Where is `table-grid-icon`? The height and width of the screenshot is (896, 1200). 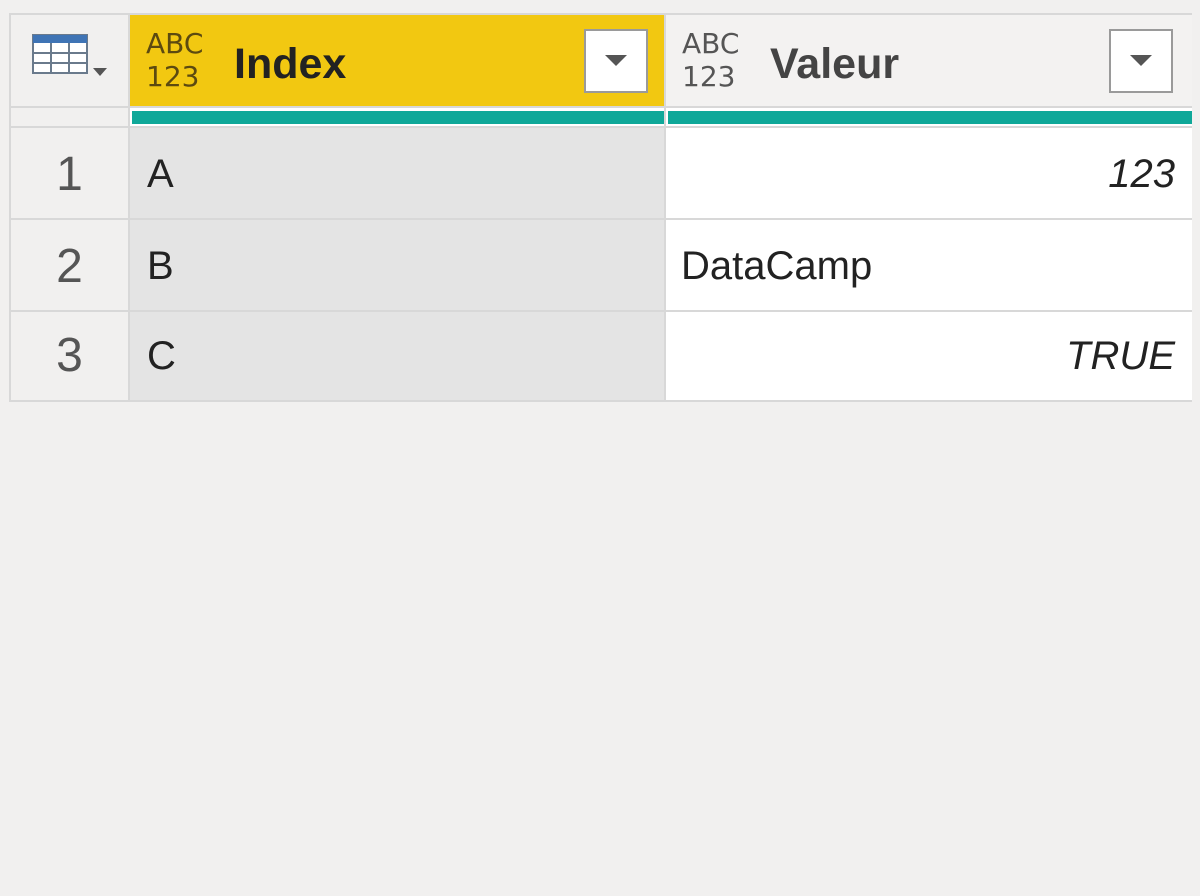
table-grid-icon is located at coordinates (60, 54).